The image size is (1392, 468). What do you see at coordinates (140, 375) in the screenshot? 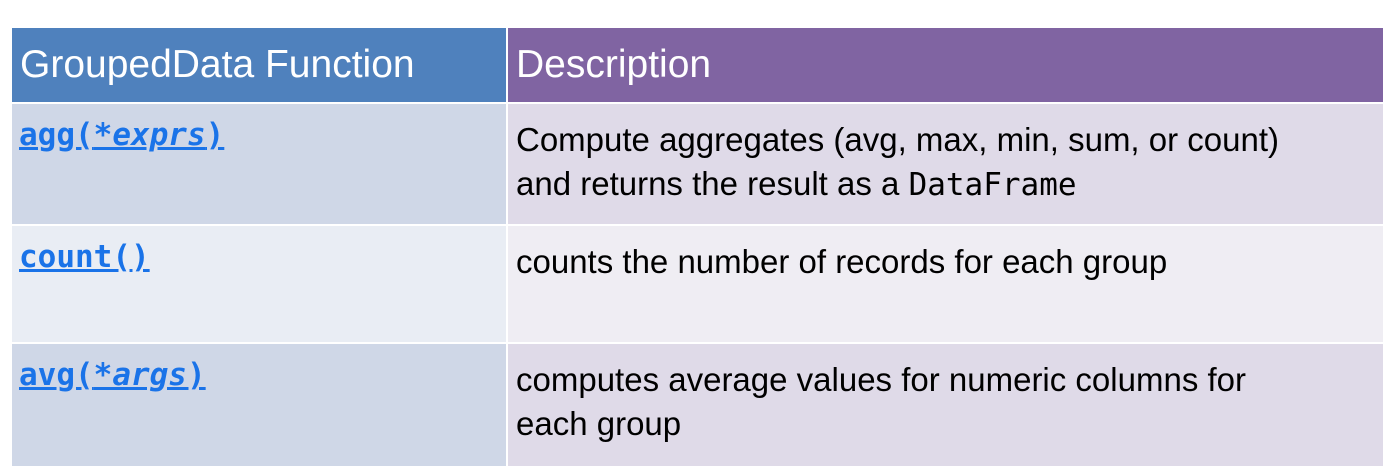
I see `avg-arg: *args` at bounding box center [140, 375].